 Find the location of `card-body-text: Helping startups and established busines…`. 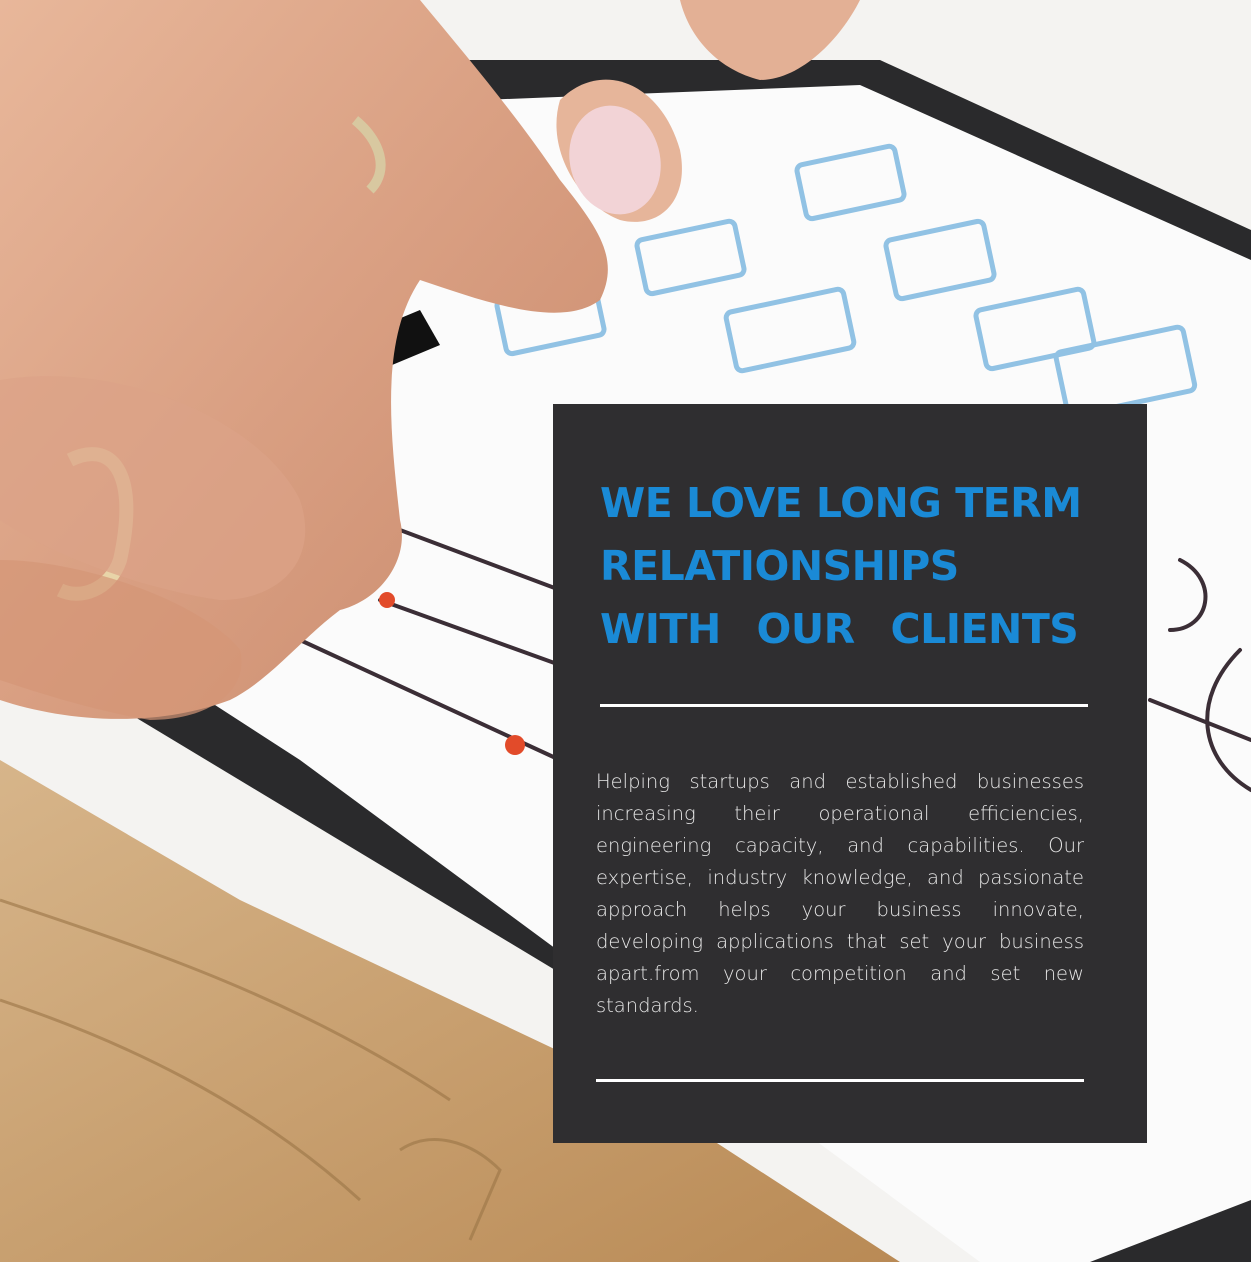

card-body-text: Helping startups and established busines… is located at coordinates (840, 893).